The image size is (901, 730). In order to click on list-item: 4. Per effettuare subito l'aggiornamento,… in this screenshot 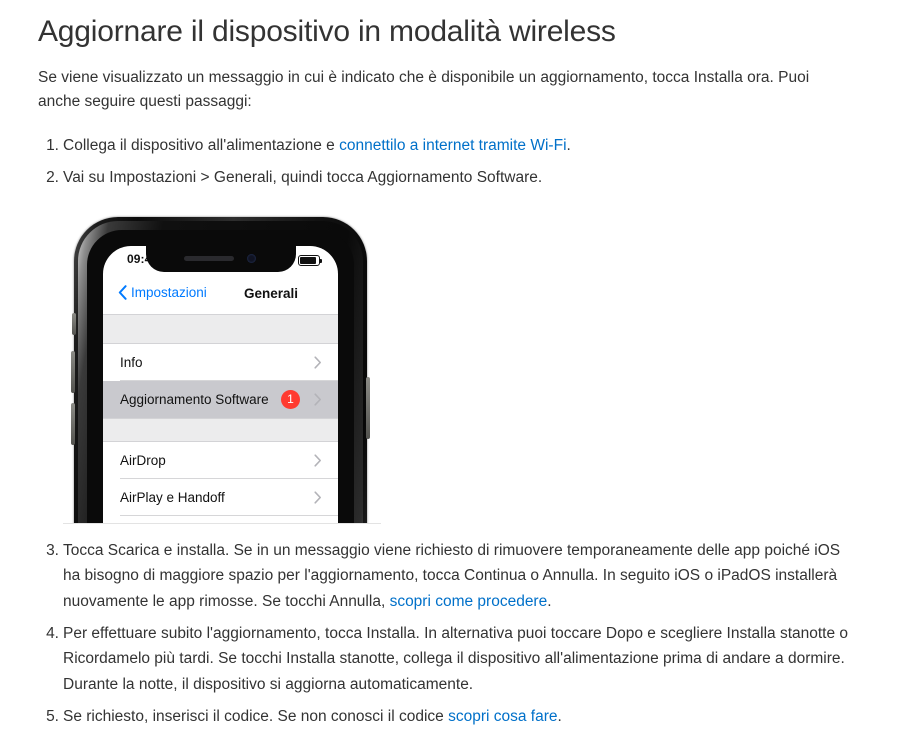, I will do `click(449, 659)`.